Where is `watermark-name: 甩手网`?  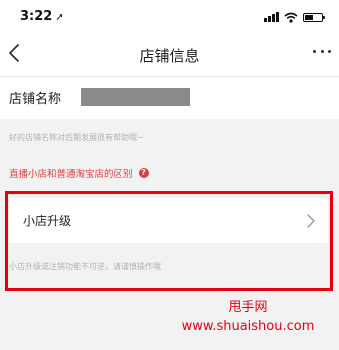 watermark-name: 甩手网 is located at coordinates (248, 307).